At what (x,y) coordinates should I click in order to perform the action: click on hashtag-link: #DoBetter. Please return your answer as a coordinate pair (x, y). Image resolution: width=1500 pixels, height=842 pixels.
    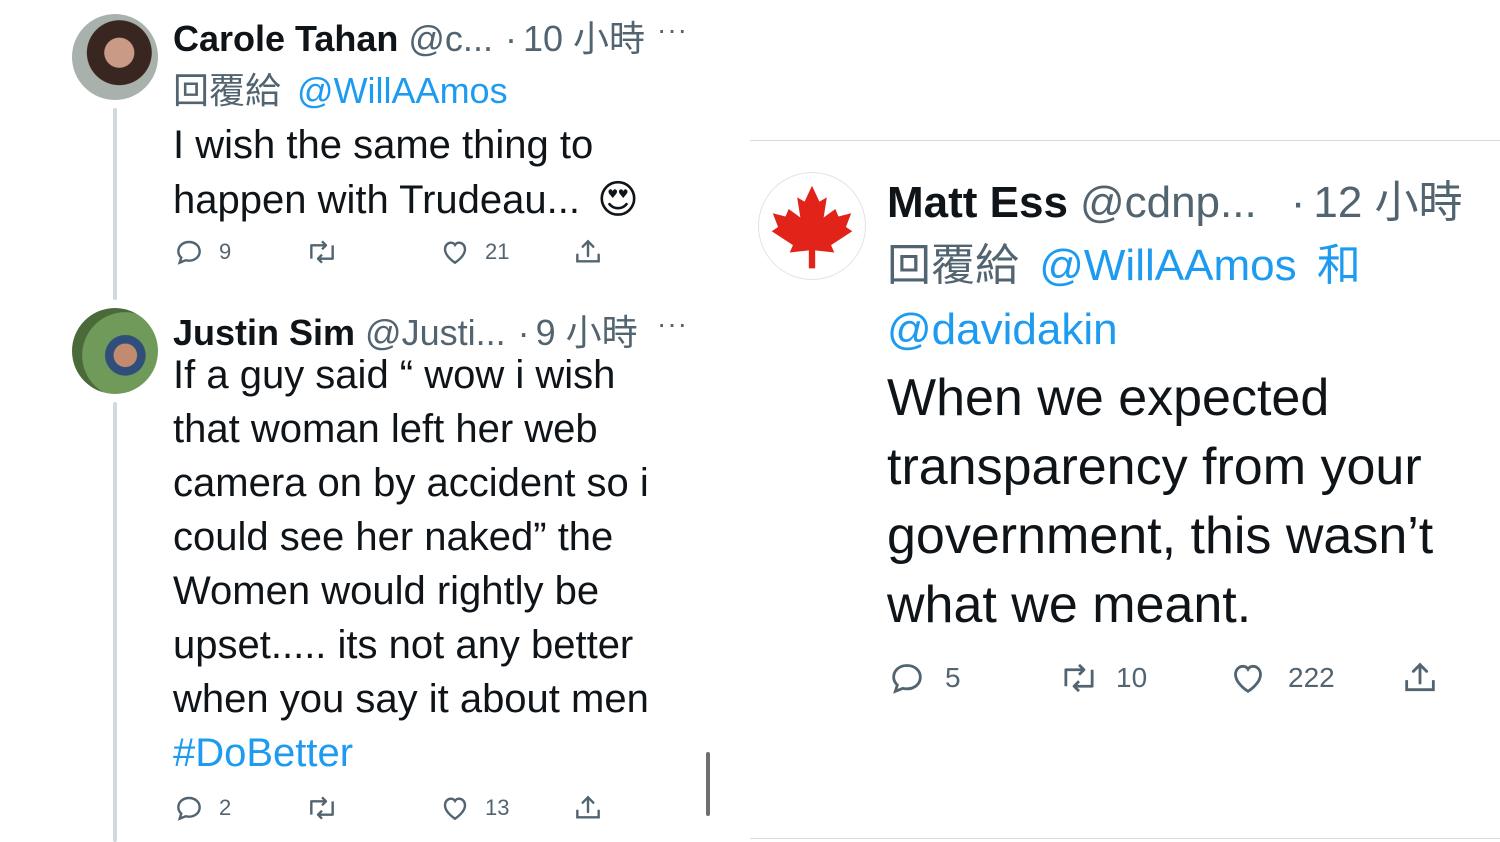
    Looking at the image, I should click on (411, 753).